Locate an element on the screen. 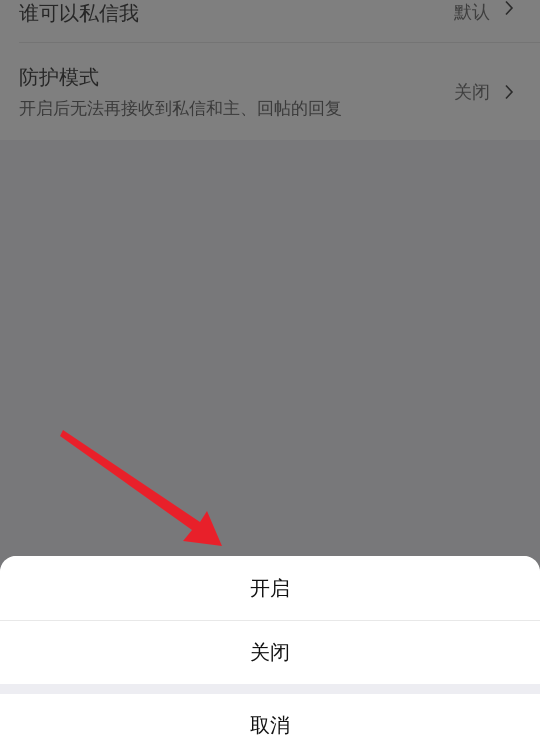 The height and width of the screenshot is (753, 540). settings-row: 谁可以私信我 默认 is located at coordinates (270, 21).